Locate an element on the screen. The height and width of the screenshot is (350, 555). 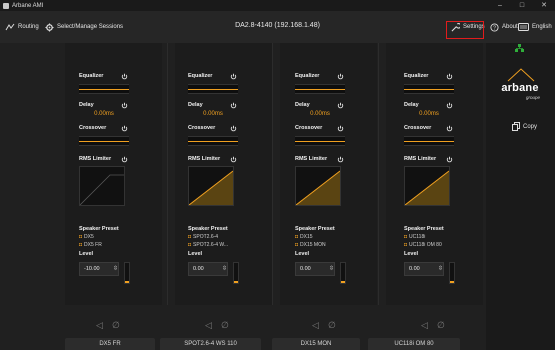
close-button: ✕ is located at coordinates (544, 5).